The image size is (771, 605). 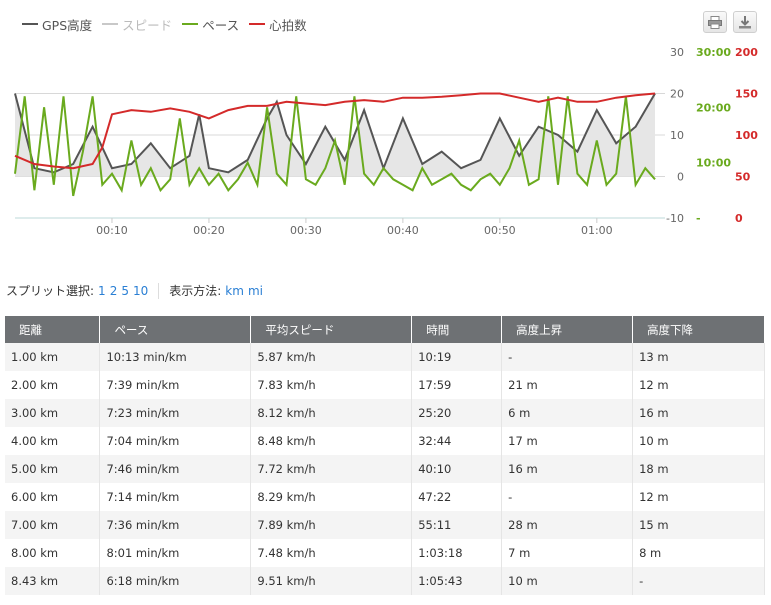 What do you see at coordinates (190, 24) in the screenshot?
I see `legend-line-pace` at bounding box center [190, 24].